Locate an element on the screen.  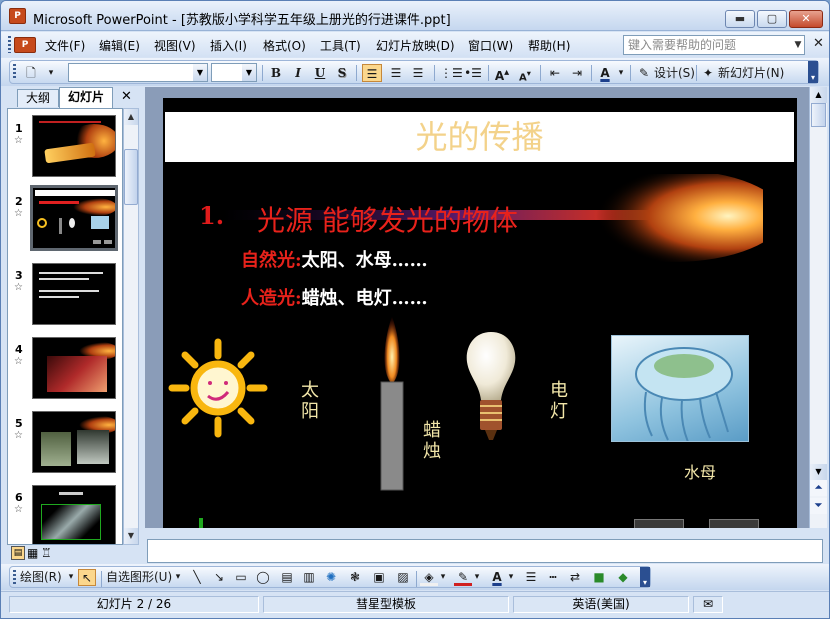
menu-insert: 插入(I) is located at coordinates (228, 45).